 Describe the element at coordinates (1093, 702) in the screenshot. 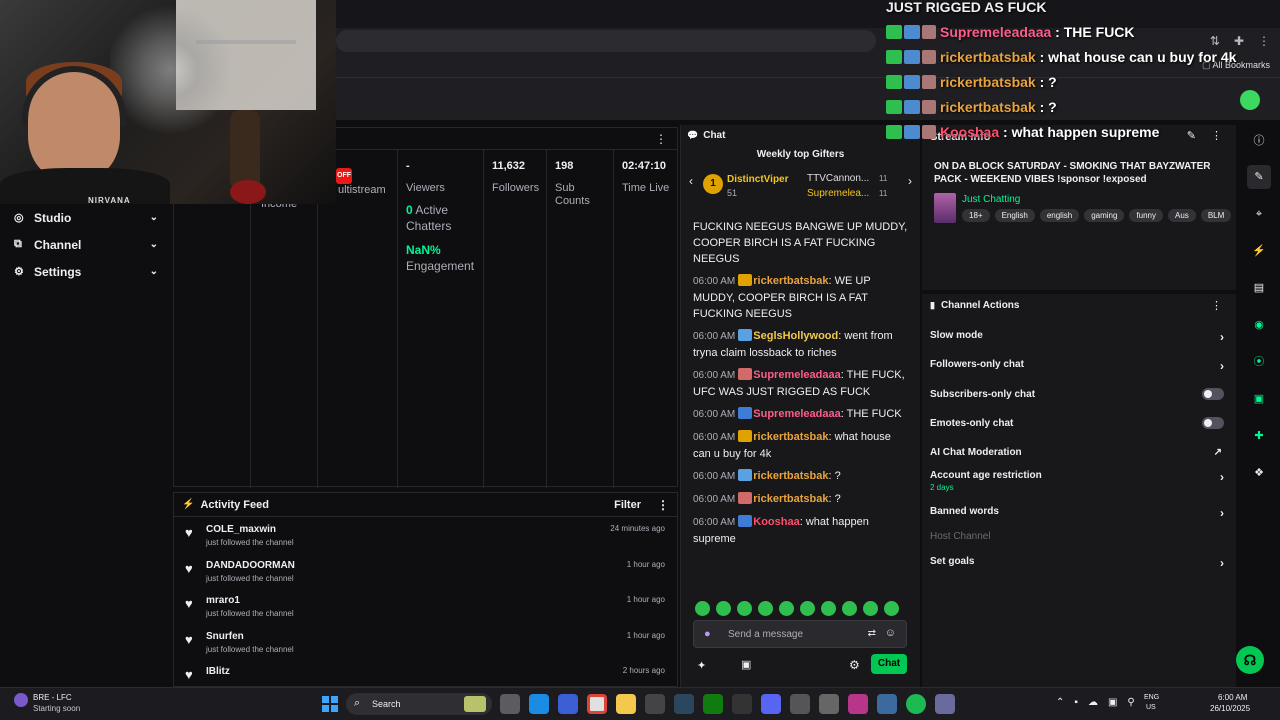

I see `tray-icon: ☁` at that location.